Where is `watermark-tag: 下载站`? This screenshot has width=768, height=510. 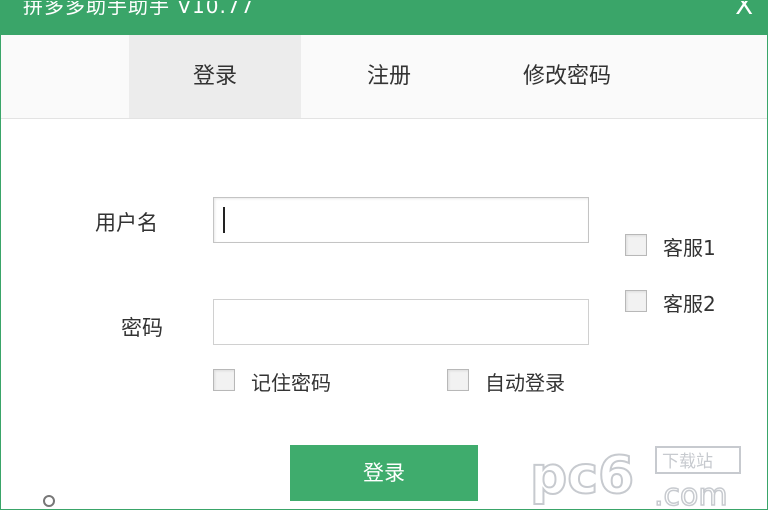
watermark-tag: 下载站 is located at coordinates (687, 462).